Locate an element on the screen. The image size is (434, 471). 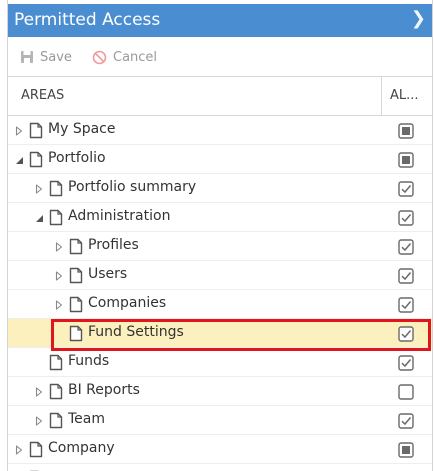
areas-column-header: AREAS is located at coordinates (42, 95).